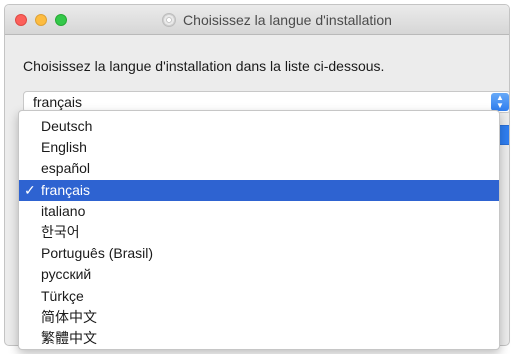 Image resolution: width=518 pixels, height=354 pixels. I want to click on language-select-value: français, so click(58, 102).